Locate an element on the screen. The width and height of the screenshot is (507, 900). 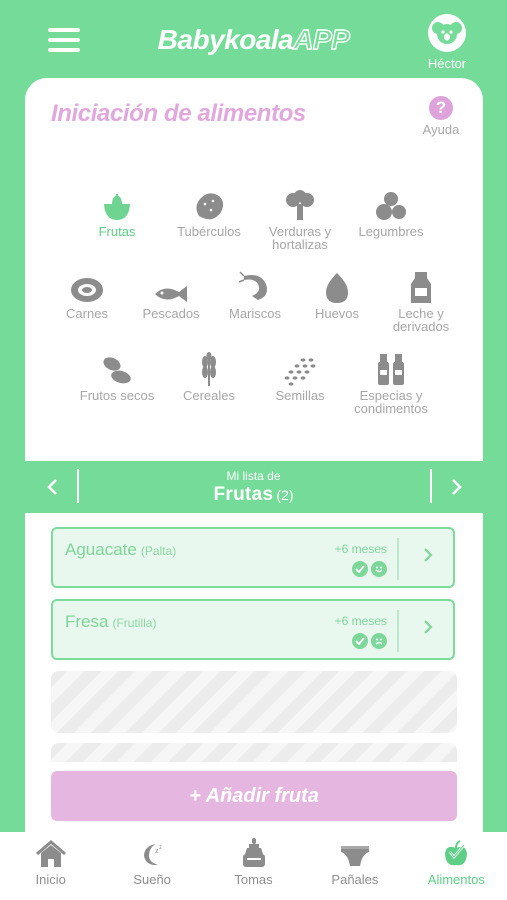
fruit-icon is located at coordinates (117, 205).